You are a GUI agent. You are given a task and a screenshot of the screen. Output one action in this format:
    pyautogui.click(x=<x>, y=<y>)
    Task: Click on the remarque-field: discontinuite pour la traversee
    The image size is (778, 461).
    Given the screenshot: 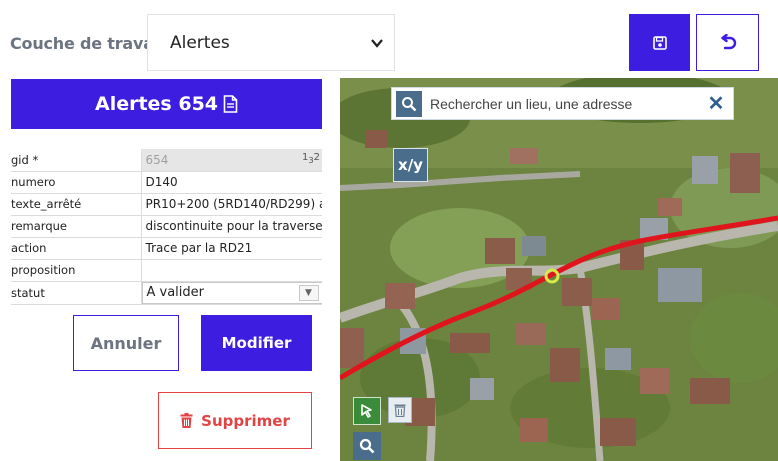 What is the action you would take?
    pyautogui.click(x=231, y=226)
    